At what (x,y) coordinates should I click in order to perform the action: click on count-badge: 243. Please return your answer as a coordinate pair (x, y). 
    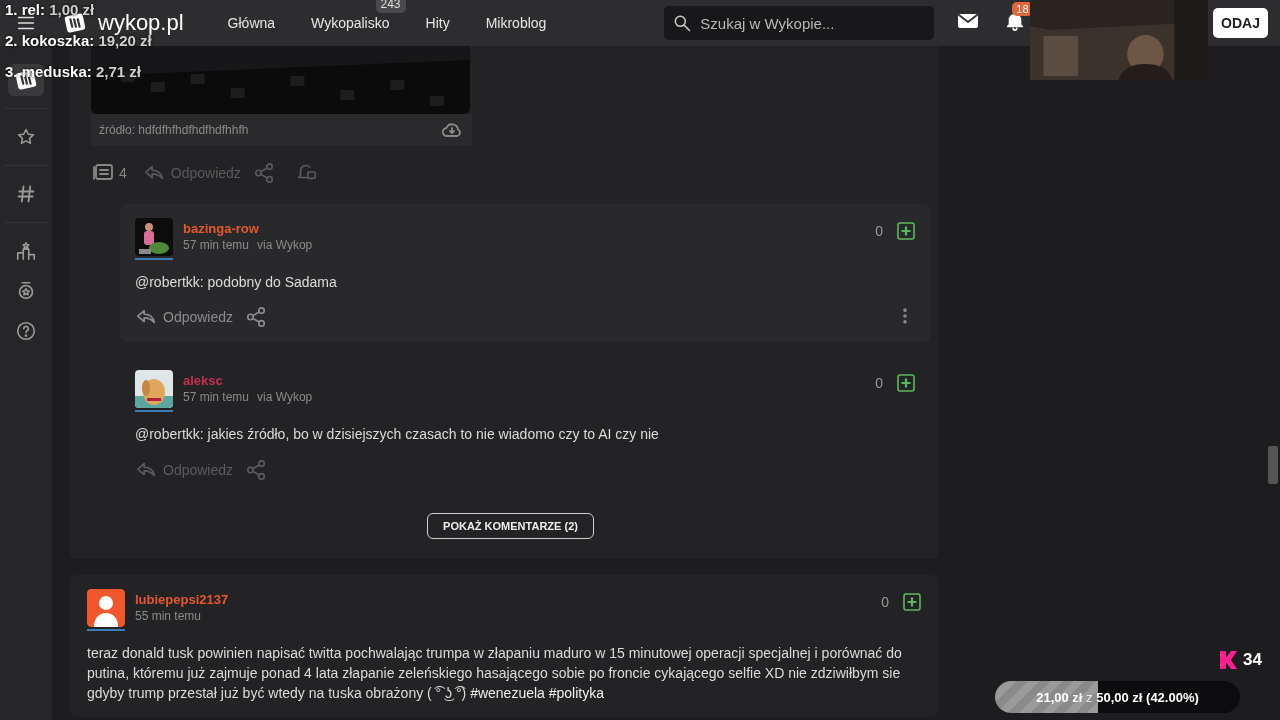
    Looking at the image, I should click on (390, 6).